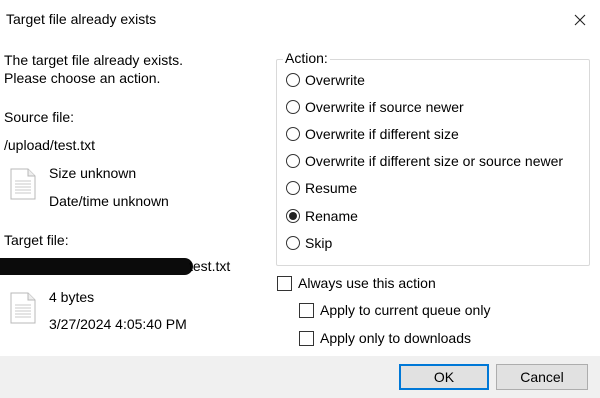 Image resolution: width=600 pixels, height=398 pixels. I want to click on radio-overwrite: Overwrite, so click(325, 80).